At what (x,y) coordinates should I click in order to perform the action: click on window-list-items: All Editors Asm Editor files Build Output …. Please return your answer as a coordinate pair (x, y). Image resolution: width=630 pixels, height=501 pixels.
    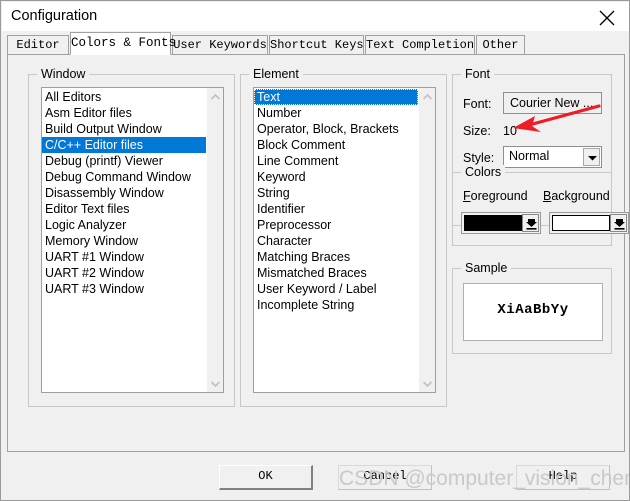
    Looking at the image, I should click on (124, 192).